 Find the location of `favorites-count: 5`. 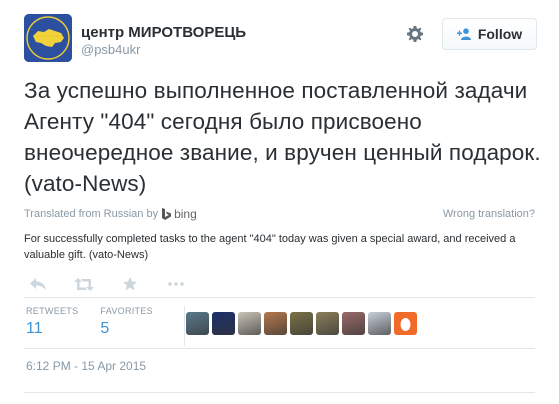

favorites-count: 5 is located at coordinates (105, 328).